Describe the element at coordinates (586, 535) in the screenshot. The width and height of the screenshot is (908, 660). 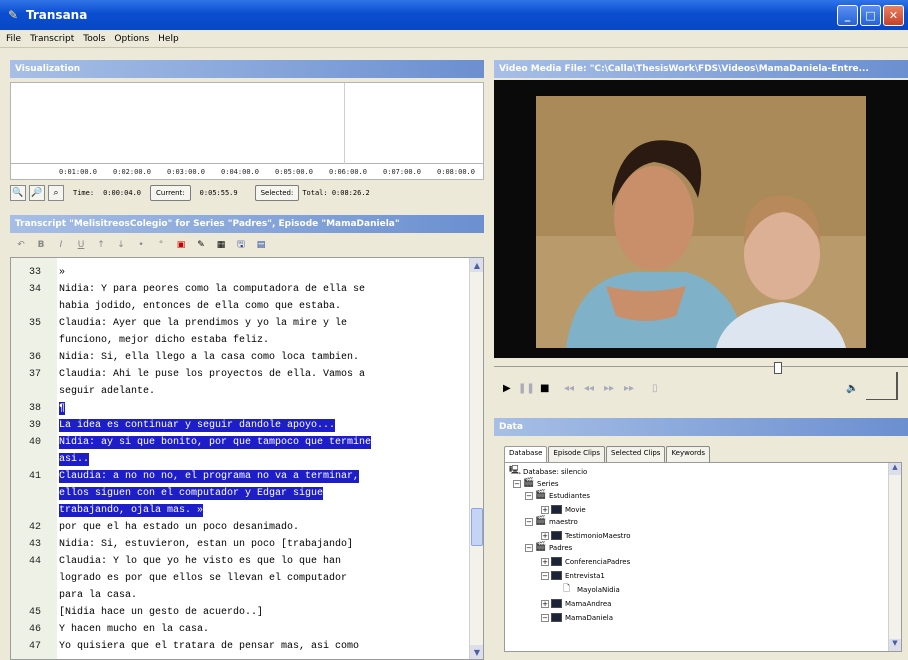
I see `tree-node-testimonio: + TestimonioMaestro` at that location.